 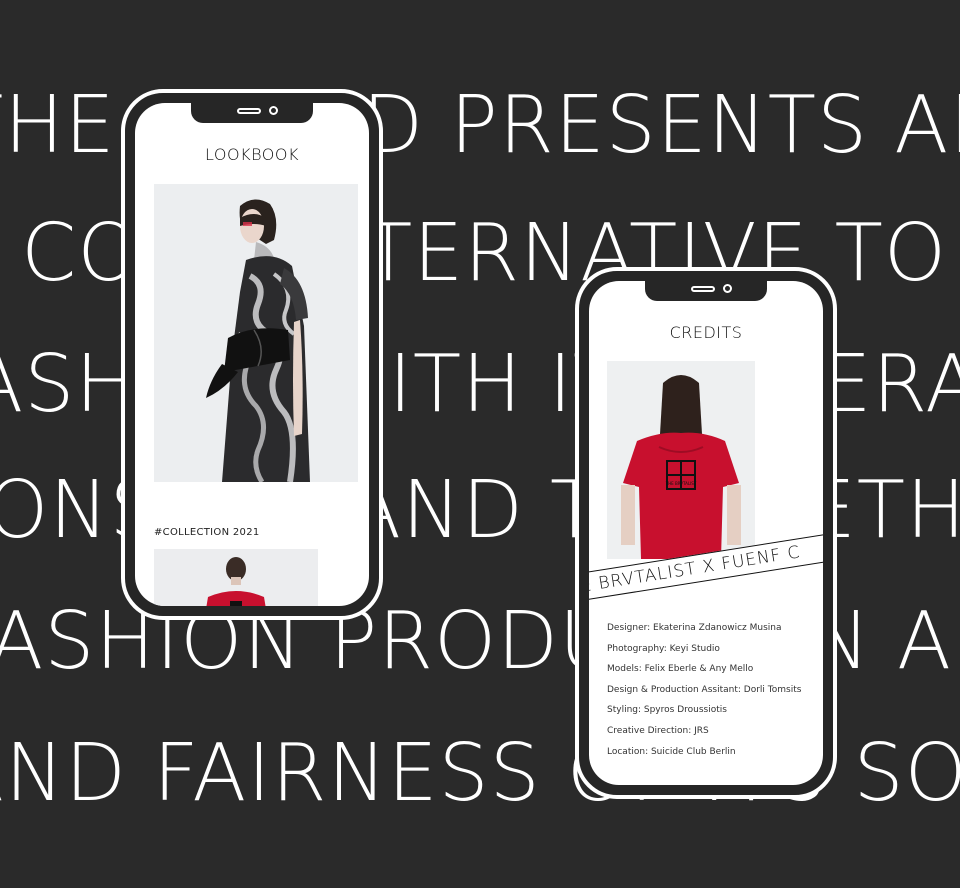 I want to click on collection-label: #COLLECTION 2021, so click(x=207, y=532).